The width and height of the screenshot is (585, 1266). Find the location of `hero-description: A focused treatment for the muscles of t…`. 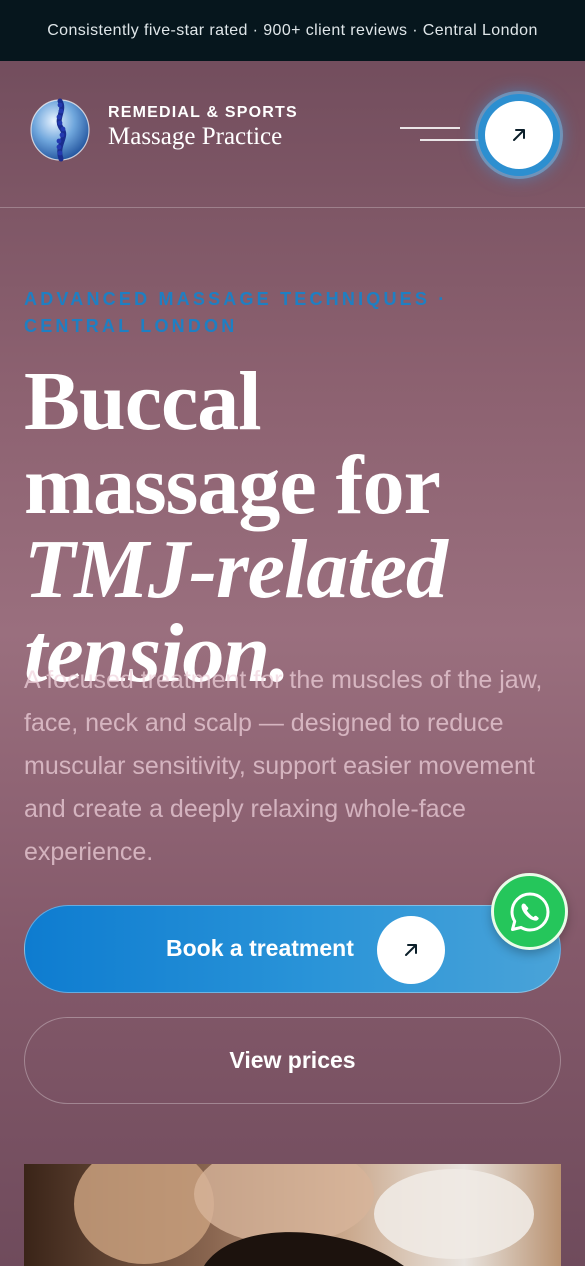

hero-description: A focused treatment for the muscles of t… is located at coordinates (283, 766).